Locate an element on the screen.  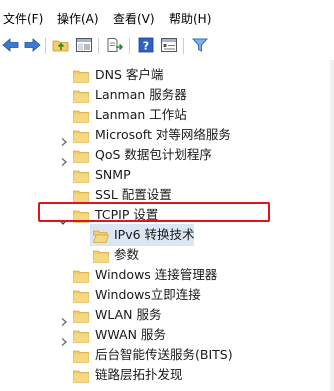
menu-help: 帮助(H) is located at coordinates (190, 19).